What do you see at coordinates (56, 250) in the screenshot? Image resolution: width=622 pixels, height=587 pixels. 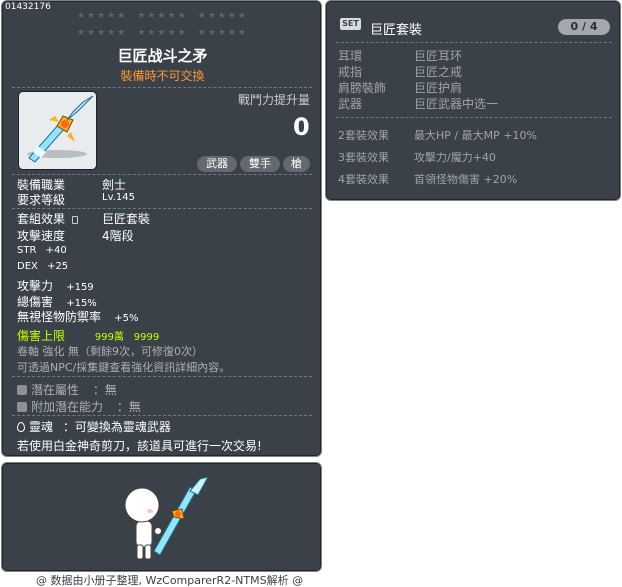 I see `stat-value: +40` at bounding box center [56, 250].